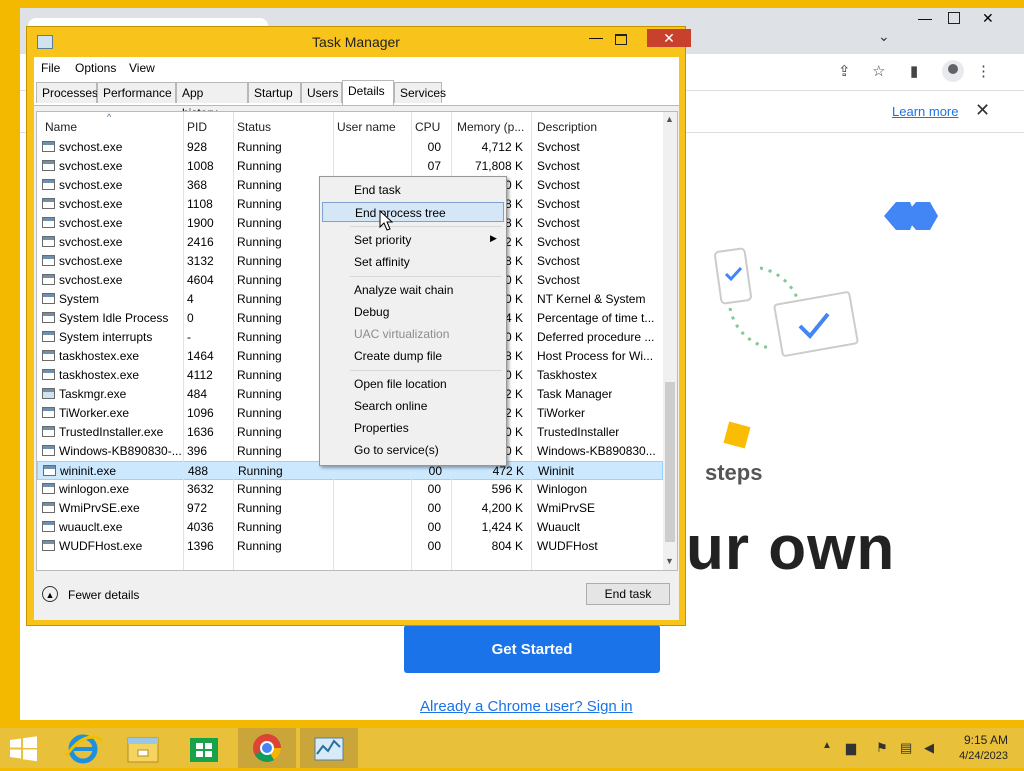 This screenshot has width=1024, height=771. I want to click on table-row: WUDFHost.exe 1396 Running 00 804 K WUDFHost, so click(350, 546).